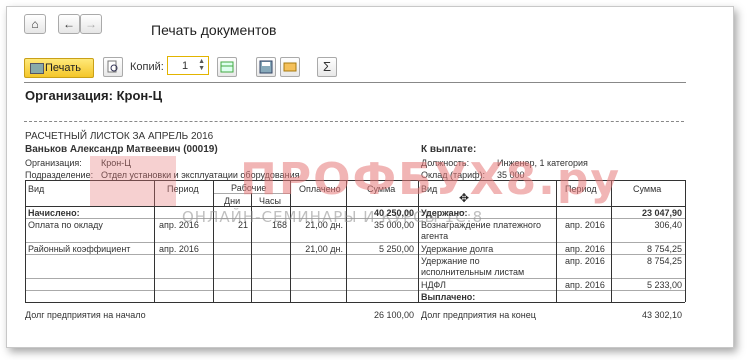 The width and height of the screenshot is (750, 360). I want to click on position-value: Инженер, 1 категория, so click(542, 163).